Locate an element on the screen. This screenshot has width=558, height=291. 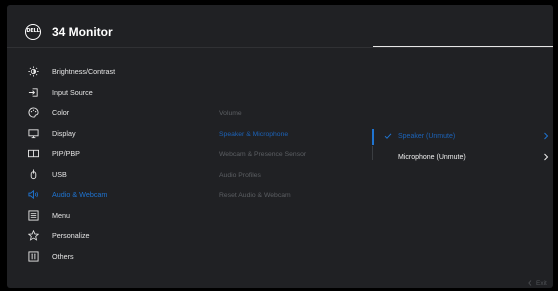
header-divider is located at coordinates (280, 47).